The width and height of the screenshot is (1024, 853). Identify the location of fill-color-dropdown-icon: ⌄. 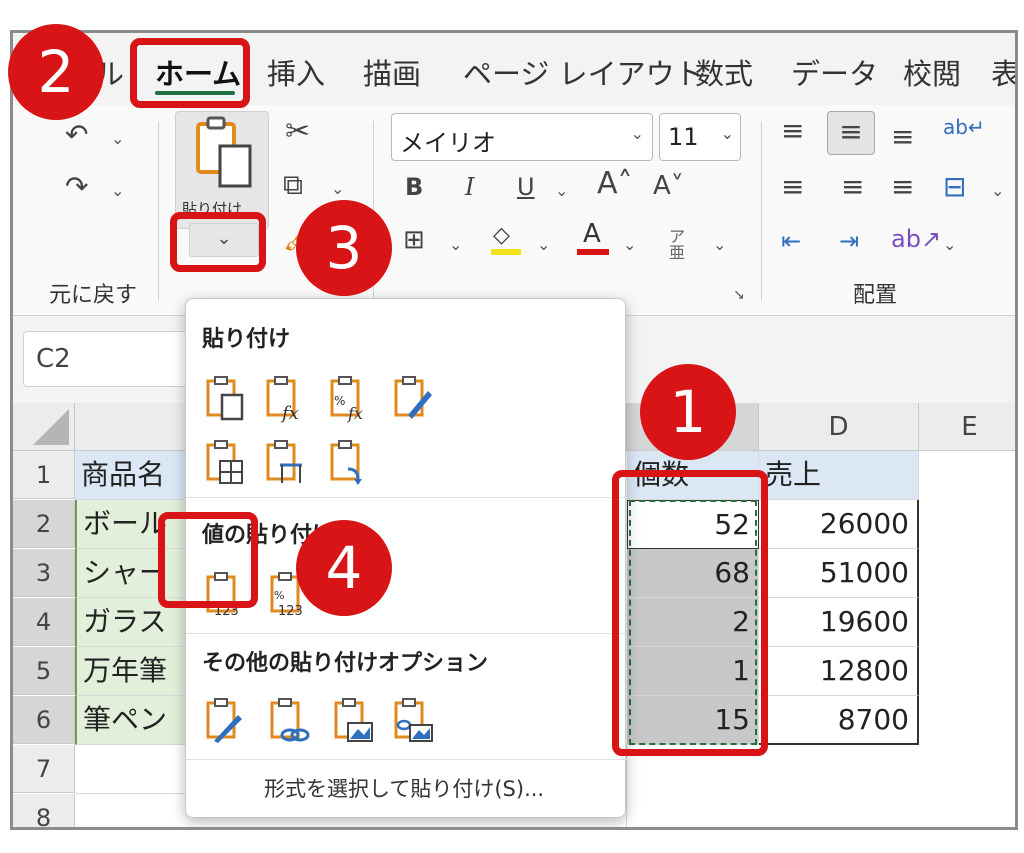
(543, 244).